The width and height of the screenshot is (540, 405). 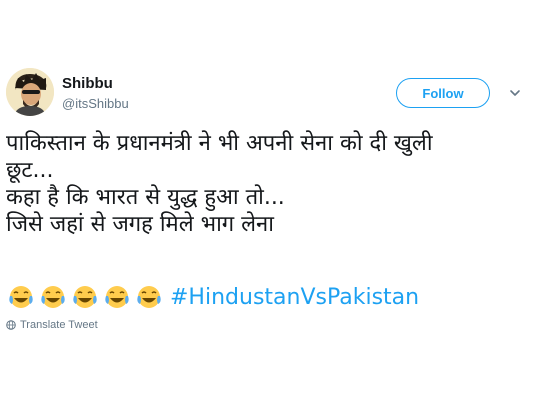 I want to click on user-handle: @itsShibbu, so click(x=95, y=103).